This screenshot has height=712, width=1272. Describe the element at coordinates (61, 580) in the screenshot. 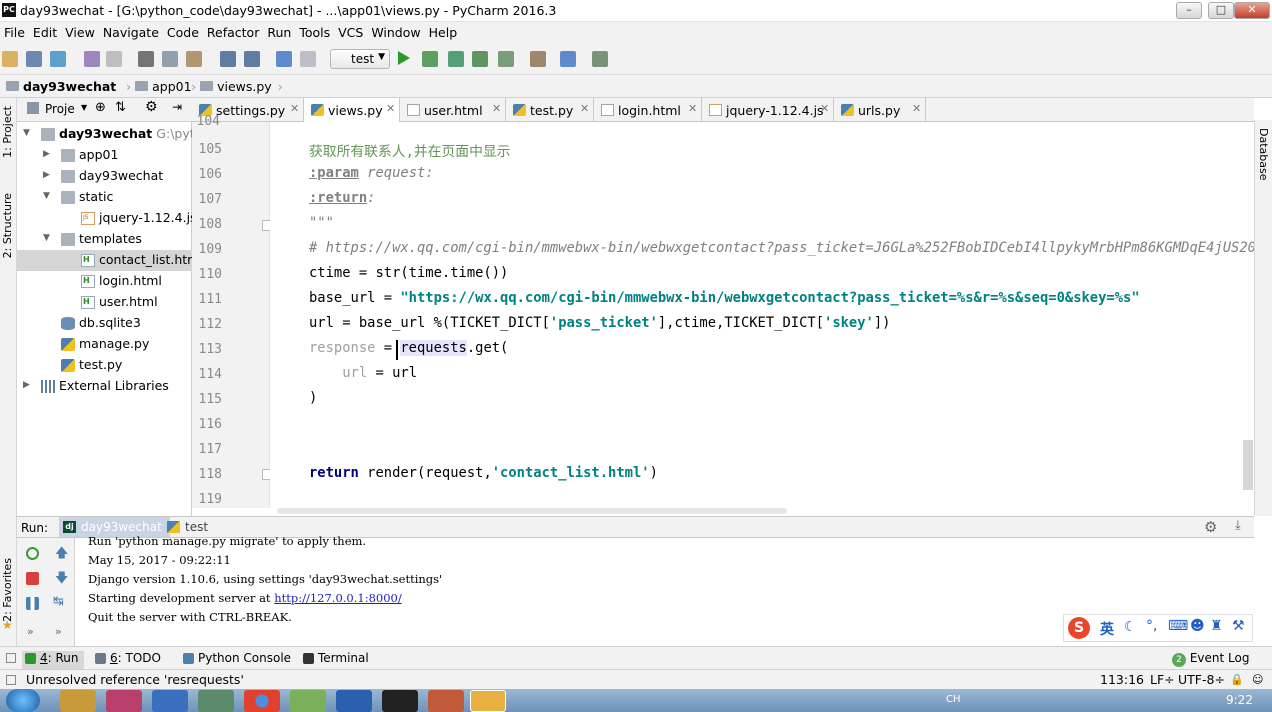

I see `down-arrow-icon: 🡇` at that location.